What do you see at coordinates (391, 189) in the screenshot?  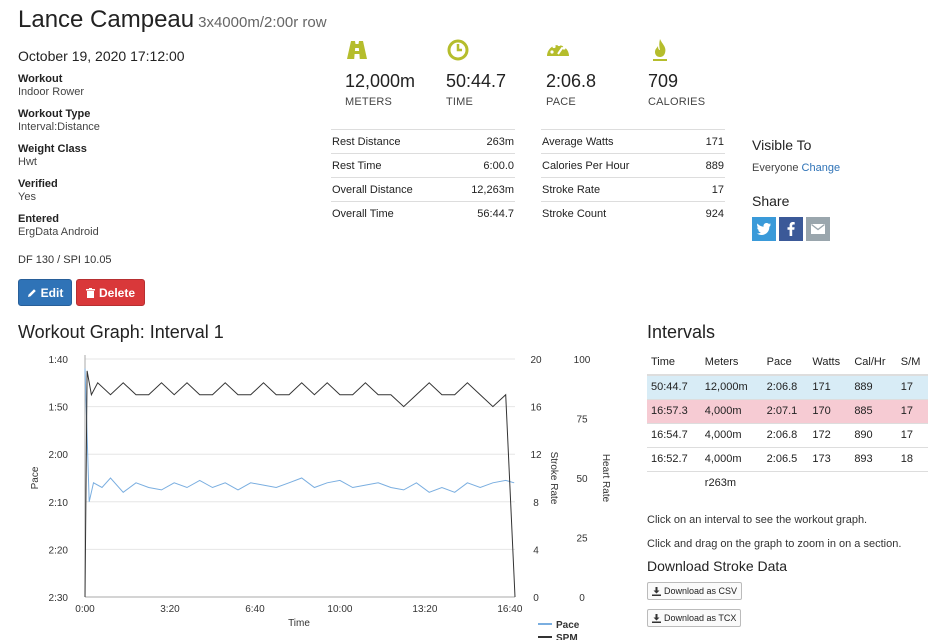 I see `detail-label: Overall Distance` at bounding box center [391, 189].